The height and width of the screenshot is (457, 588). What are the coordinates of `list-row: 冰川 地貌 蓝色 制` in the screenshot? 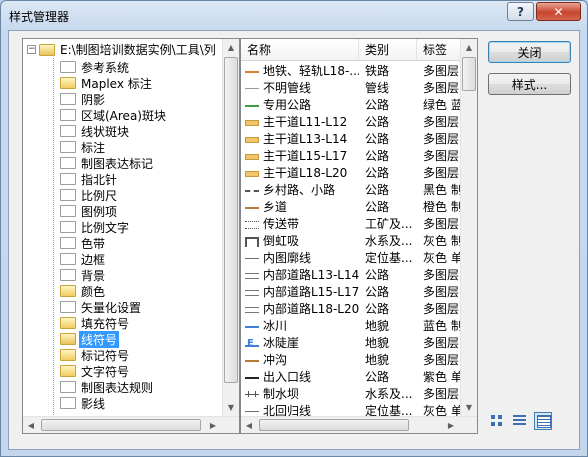 It's located at (352, 326).